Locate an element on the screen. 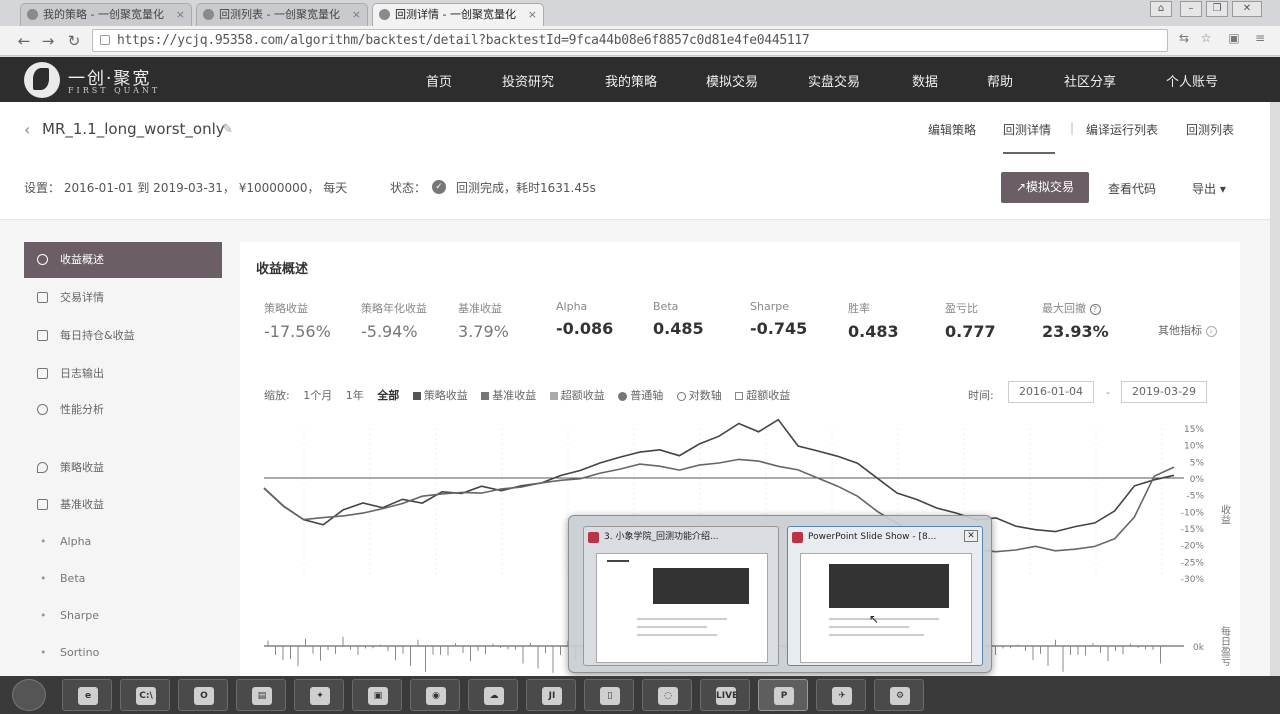 The image size is (1280, 714). favicon-icon is located at coordinates (32, 14).